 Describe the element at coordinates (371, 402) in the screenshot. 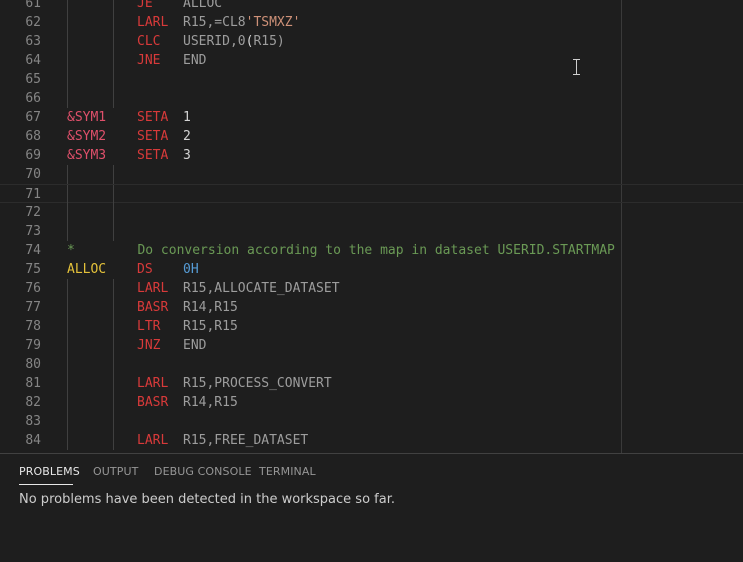

I see `code-line: 82 BASR R14,R15` at that location.